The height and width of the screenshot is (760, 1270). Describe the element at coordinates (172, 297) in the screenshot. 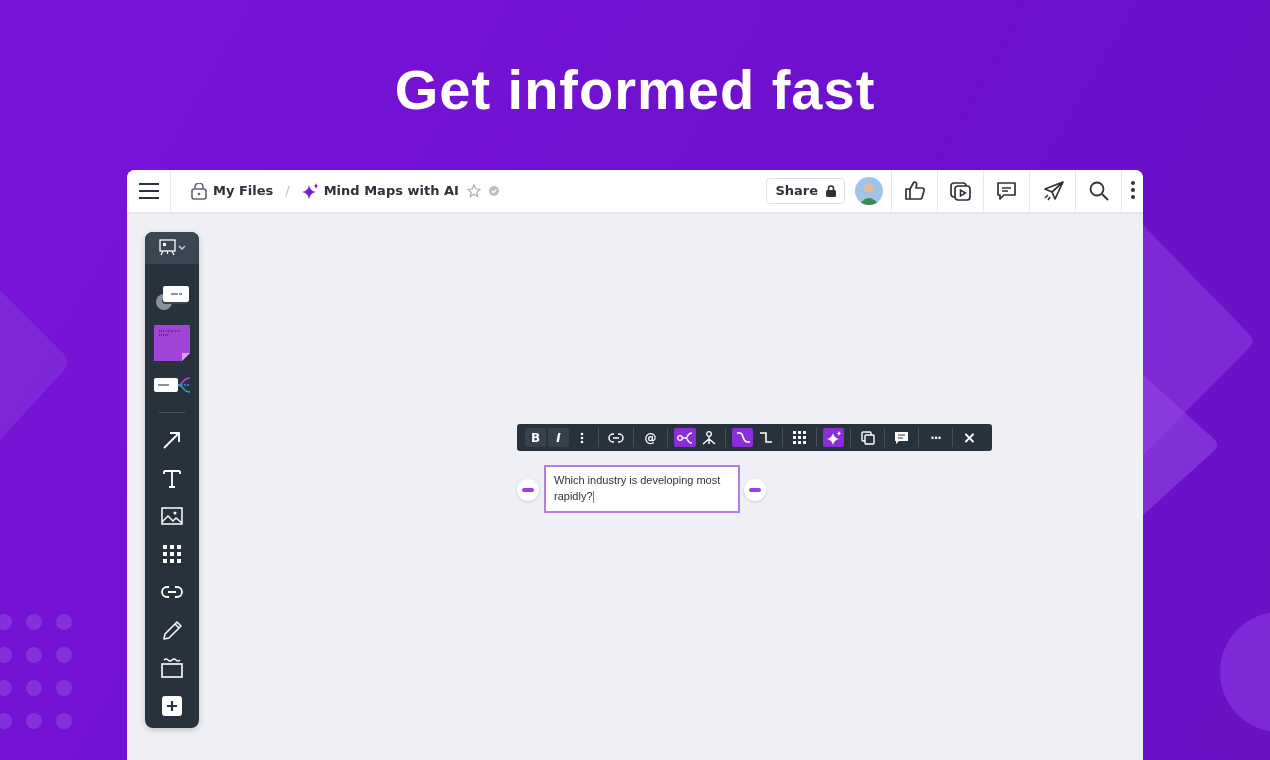

I see `shapes-icon` at that location.